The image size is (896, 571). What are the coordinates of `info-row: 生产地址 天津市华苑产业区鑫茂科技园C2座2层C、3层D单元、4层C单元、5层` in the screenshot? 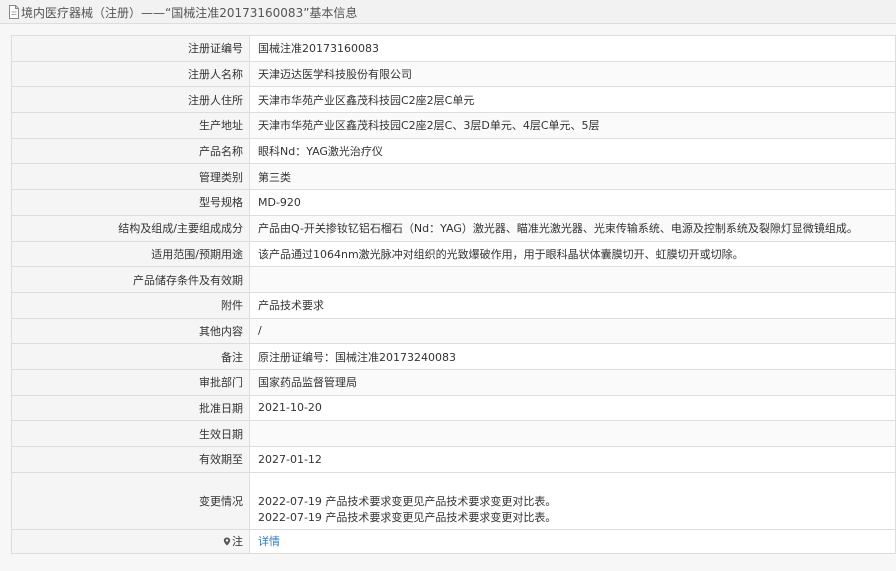 It's located at (453, 125).